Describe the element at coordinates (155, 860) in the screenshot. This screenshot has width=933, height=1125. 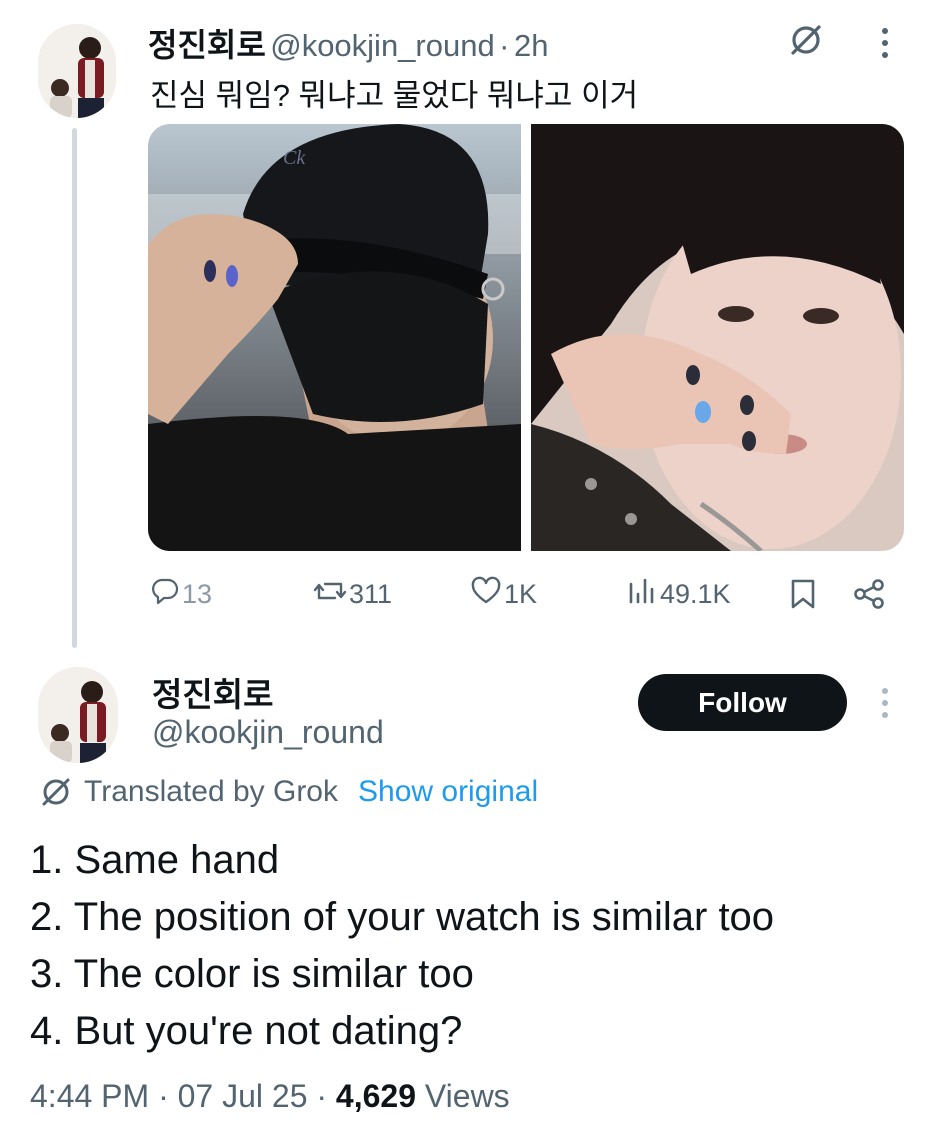
I see `tweet-line-1: 1. Same hand` at that location.